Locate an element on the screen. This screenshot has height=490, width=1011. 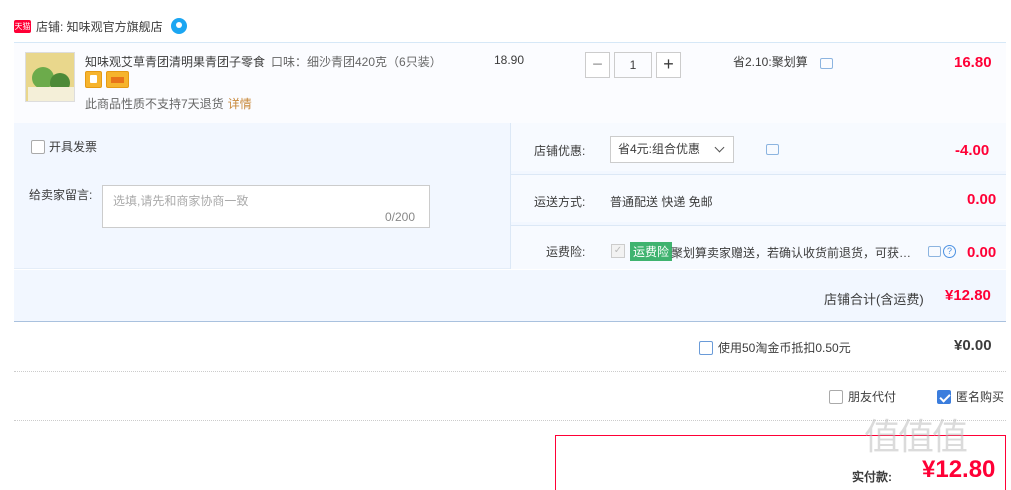
card-icon is located at coordinates (117, 79).